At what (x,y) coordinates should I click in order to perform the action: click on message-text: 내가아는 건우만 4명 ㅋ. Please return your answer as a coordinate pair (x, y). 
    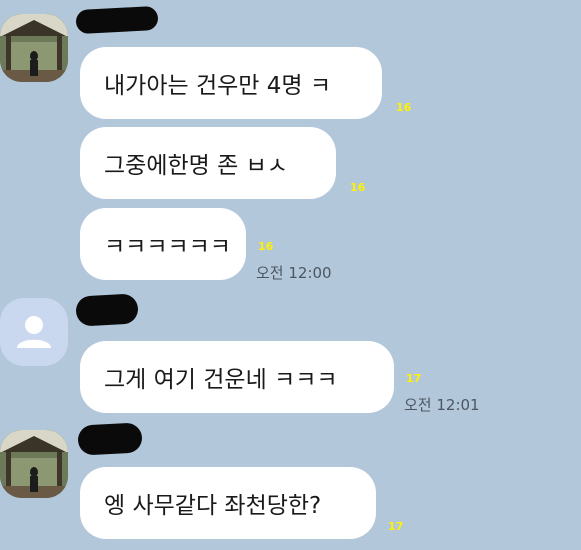
    Looking at the image, I should click on (218, 86).